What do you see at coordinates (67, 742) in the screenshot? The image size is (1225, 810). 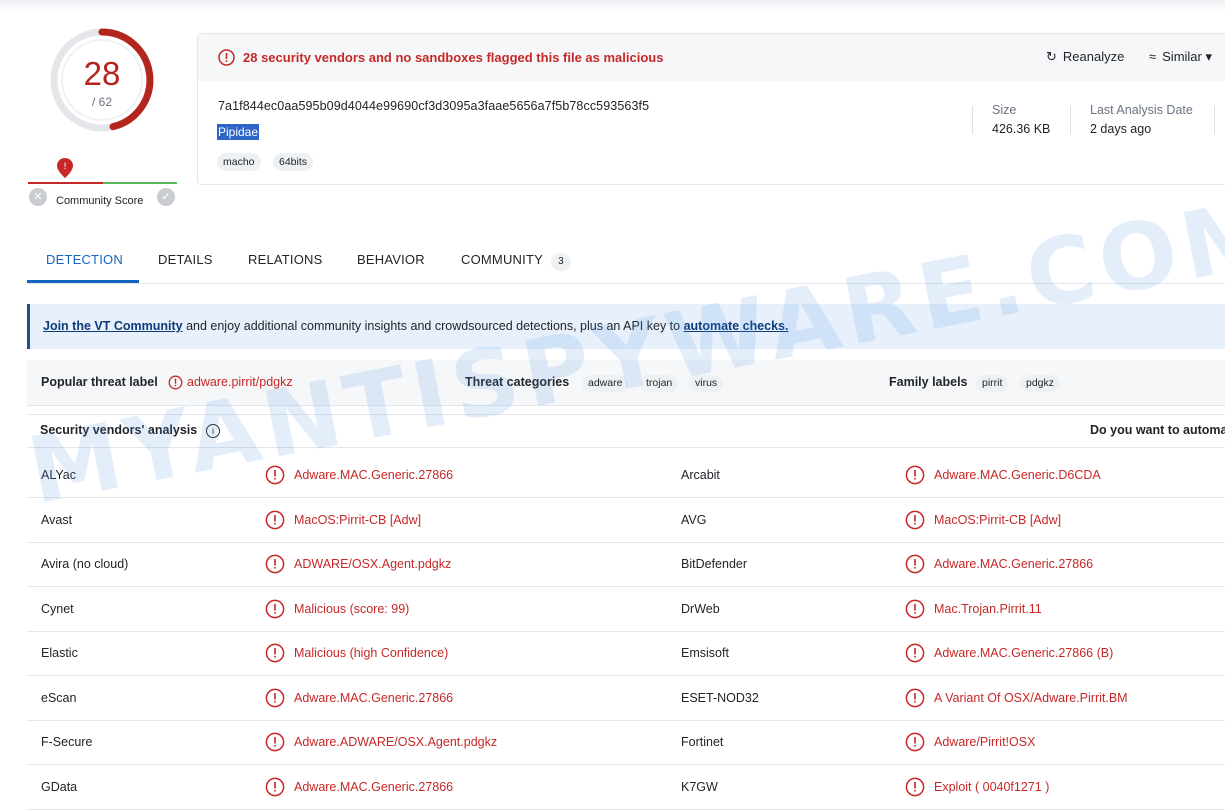 I see `vendor-name: F-Secure` at bounding box center [67, 742].